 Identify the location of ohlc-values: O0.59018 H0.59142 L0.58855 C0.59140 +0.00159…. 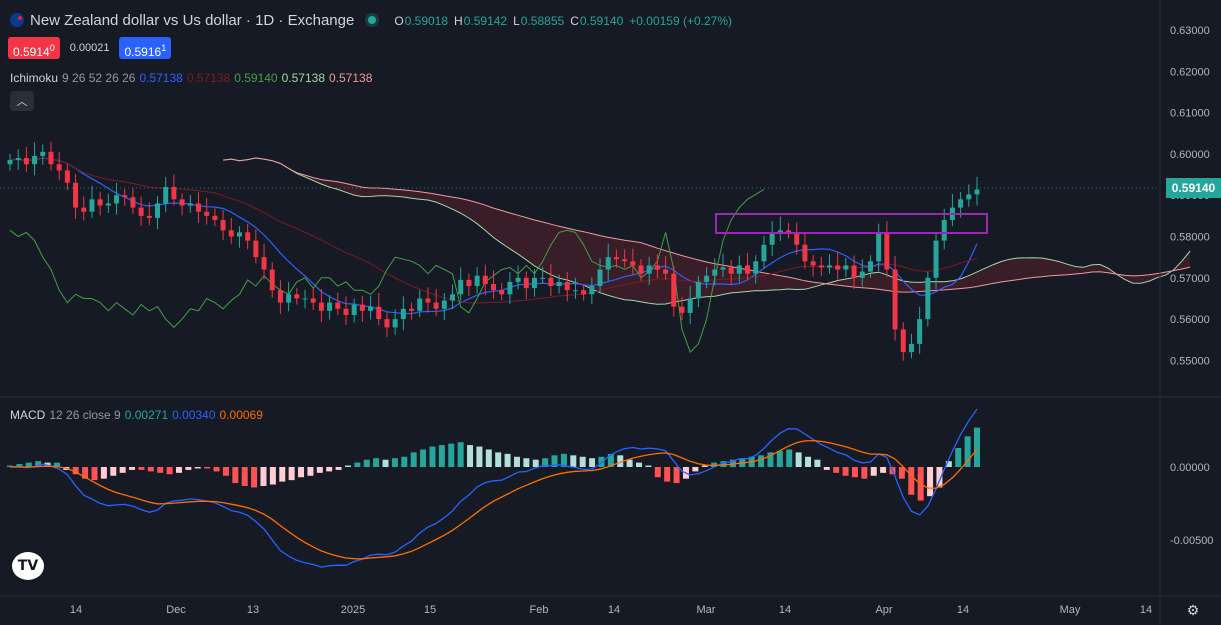
(560, 20).